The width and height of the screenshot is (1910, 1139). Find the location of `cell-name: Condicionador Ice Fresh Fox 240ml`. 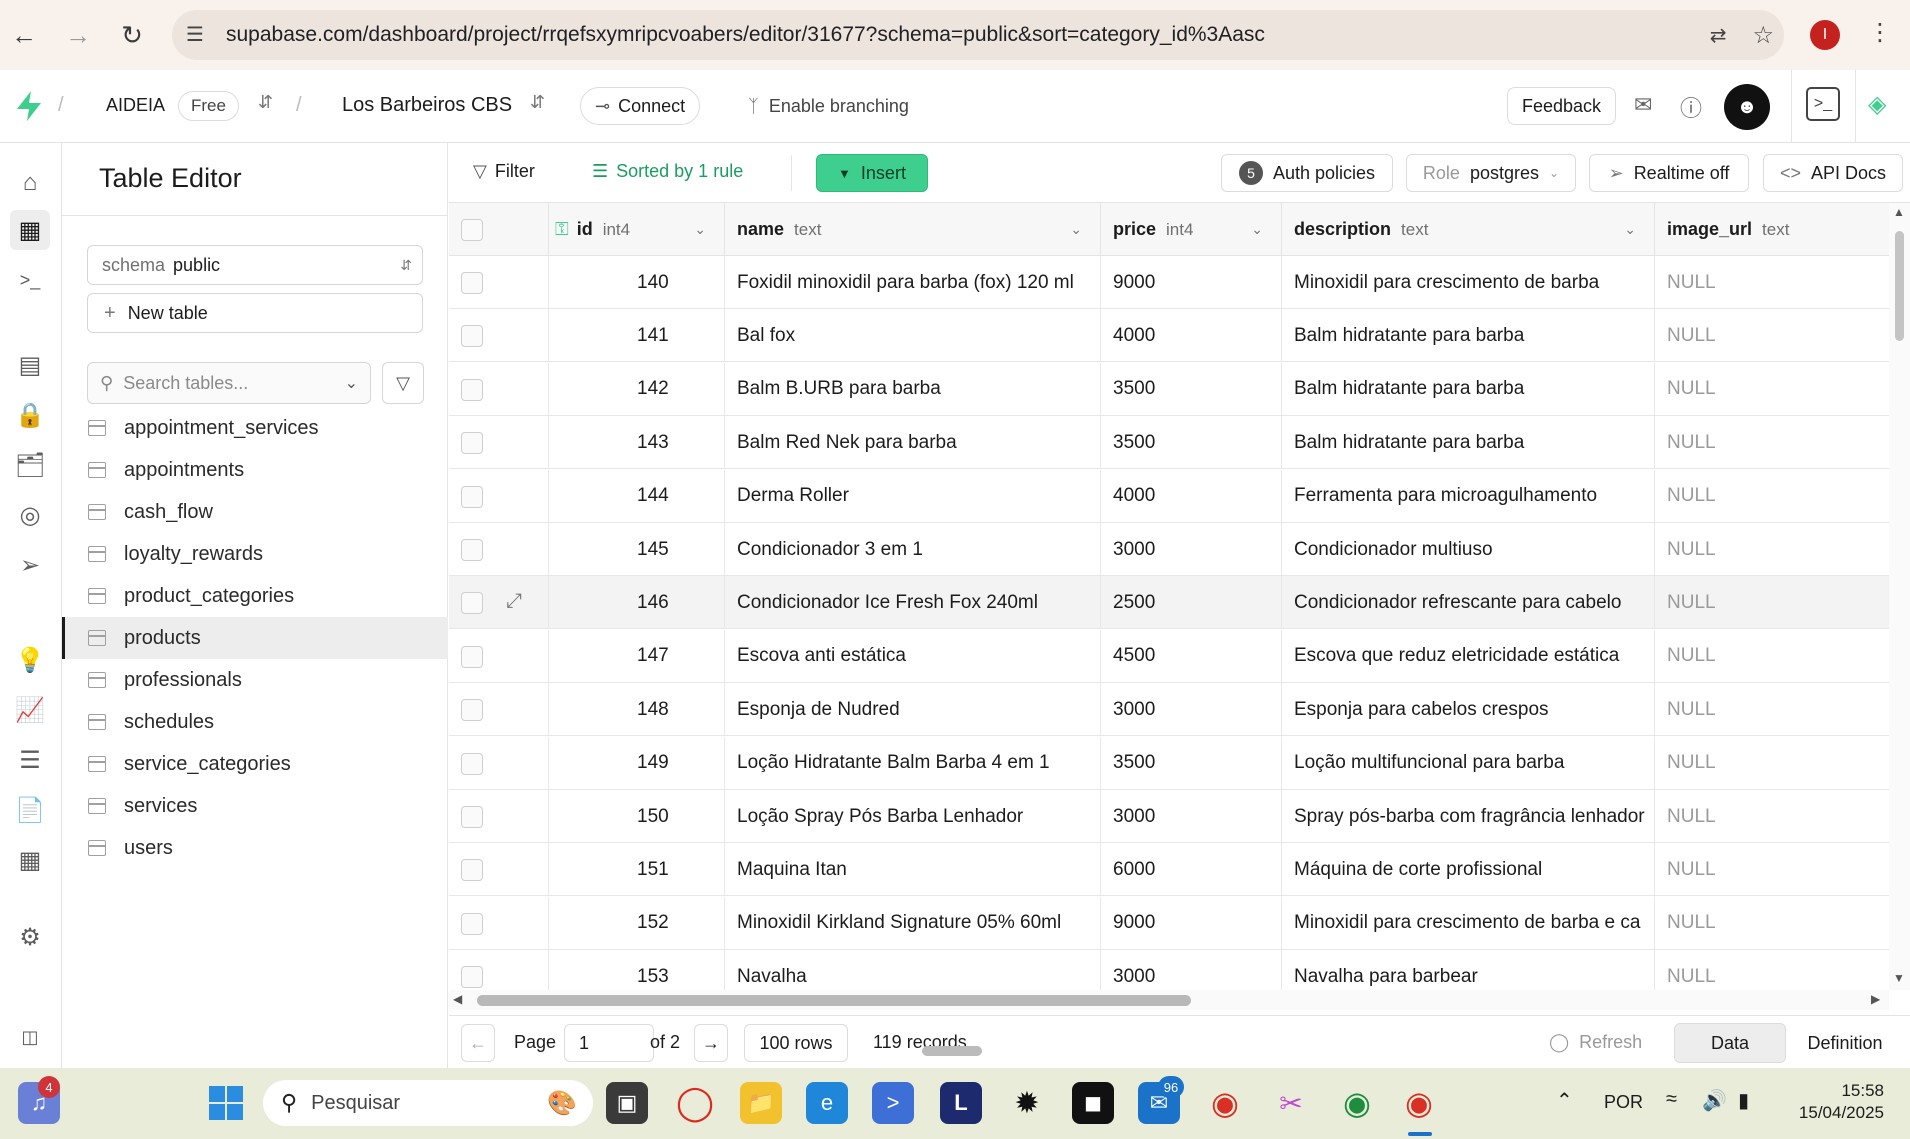

cell-name: Condicionador Ice Fresh Fox 240ml is located at coordinates (913, 603).